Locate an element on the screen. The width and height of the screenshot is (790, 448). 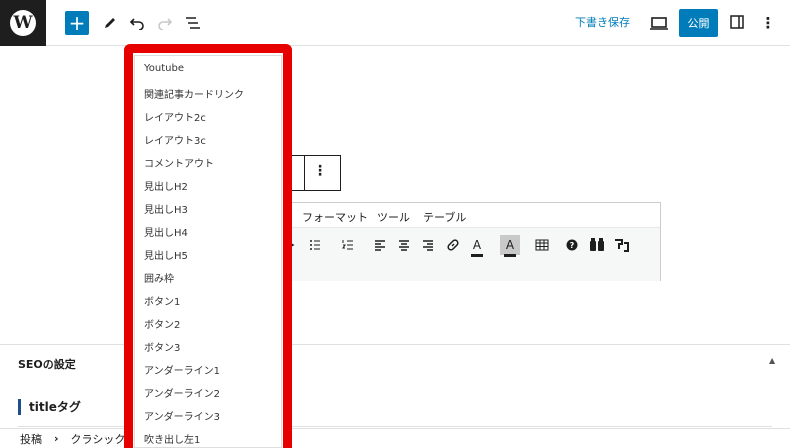
redo-icon is located at coordinates (165, 24).